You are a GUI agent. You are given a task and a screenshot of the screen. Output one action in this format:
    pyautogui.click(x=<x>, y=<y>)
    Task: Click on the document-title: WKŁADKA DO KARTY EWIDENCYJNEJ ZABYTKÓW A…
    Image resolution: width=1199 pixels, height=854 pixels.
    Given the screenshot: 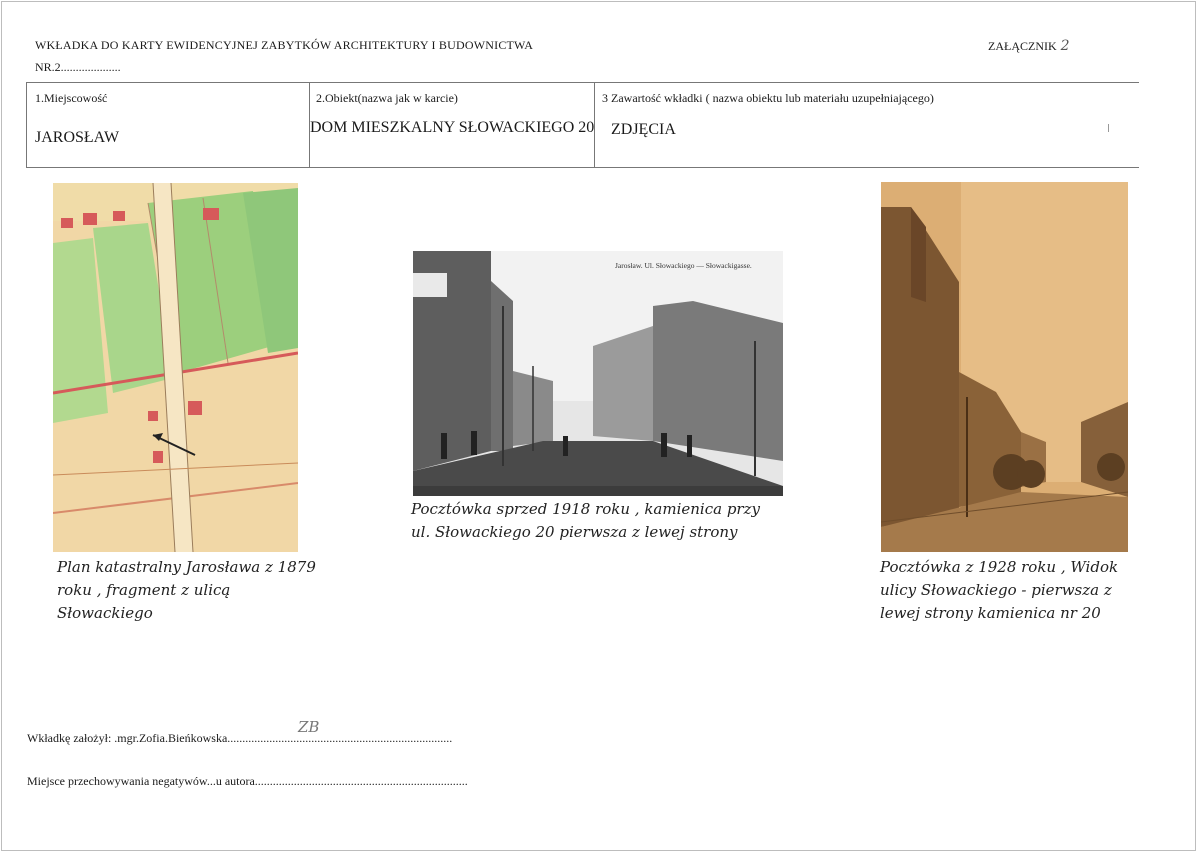 What is the action you would take?
    pyautogui.click(x=284, y=45)
    